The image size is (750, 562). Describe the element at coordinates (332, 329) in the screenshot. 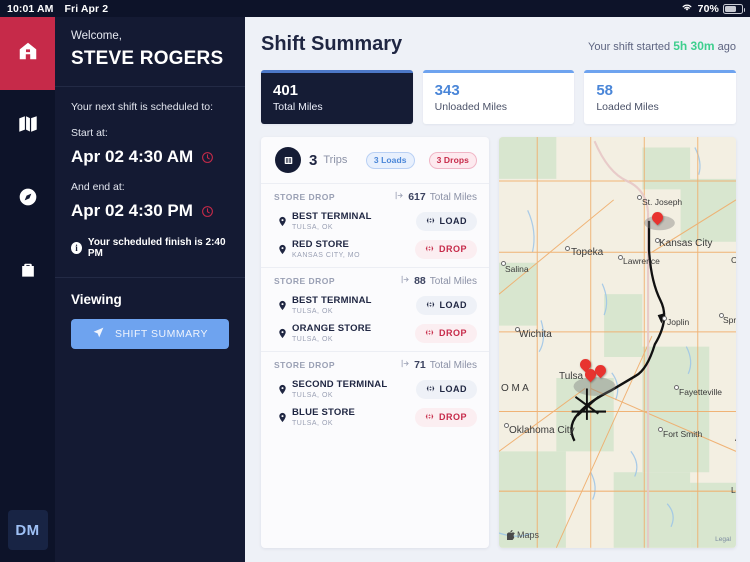

I see `stop-name: ORANGE STORE` at that location.